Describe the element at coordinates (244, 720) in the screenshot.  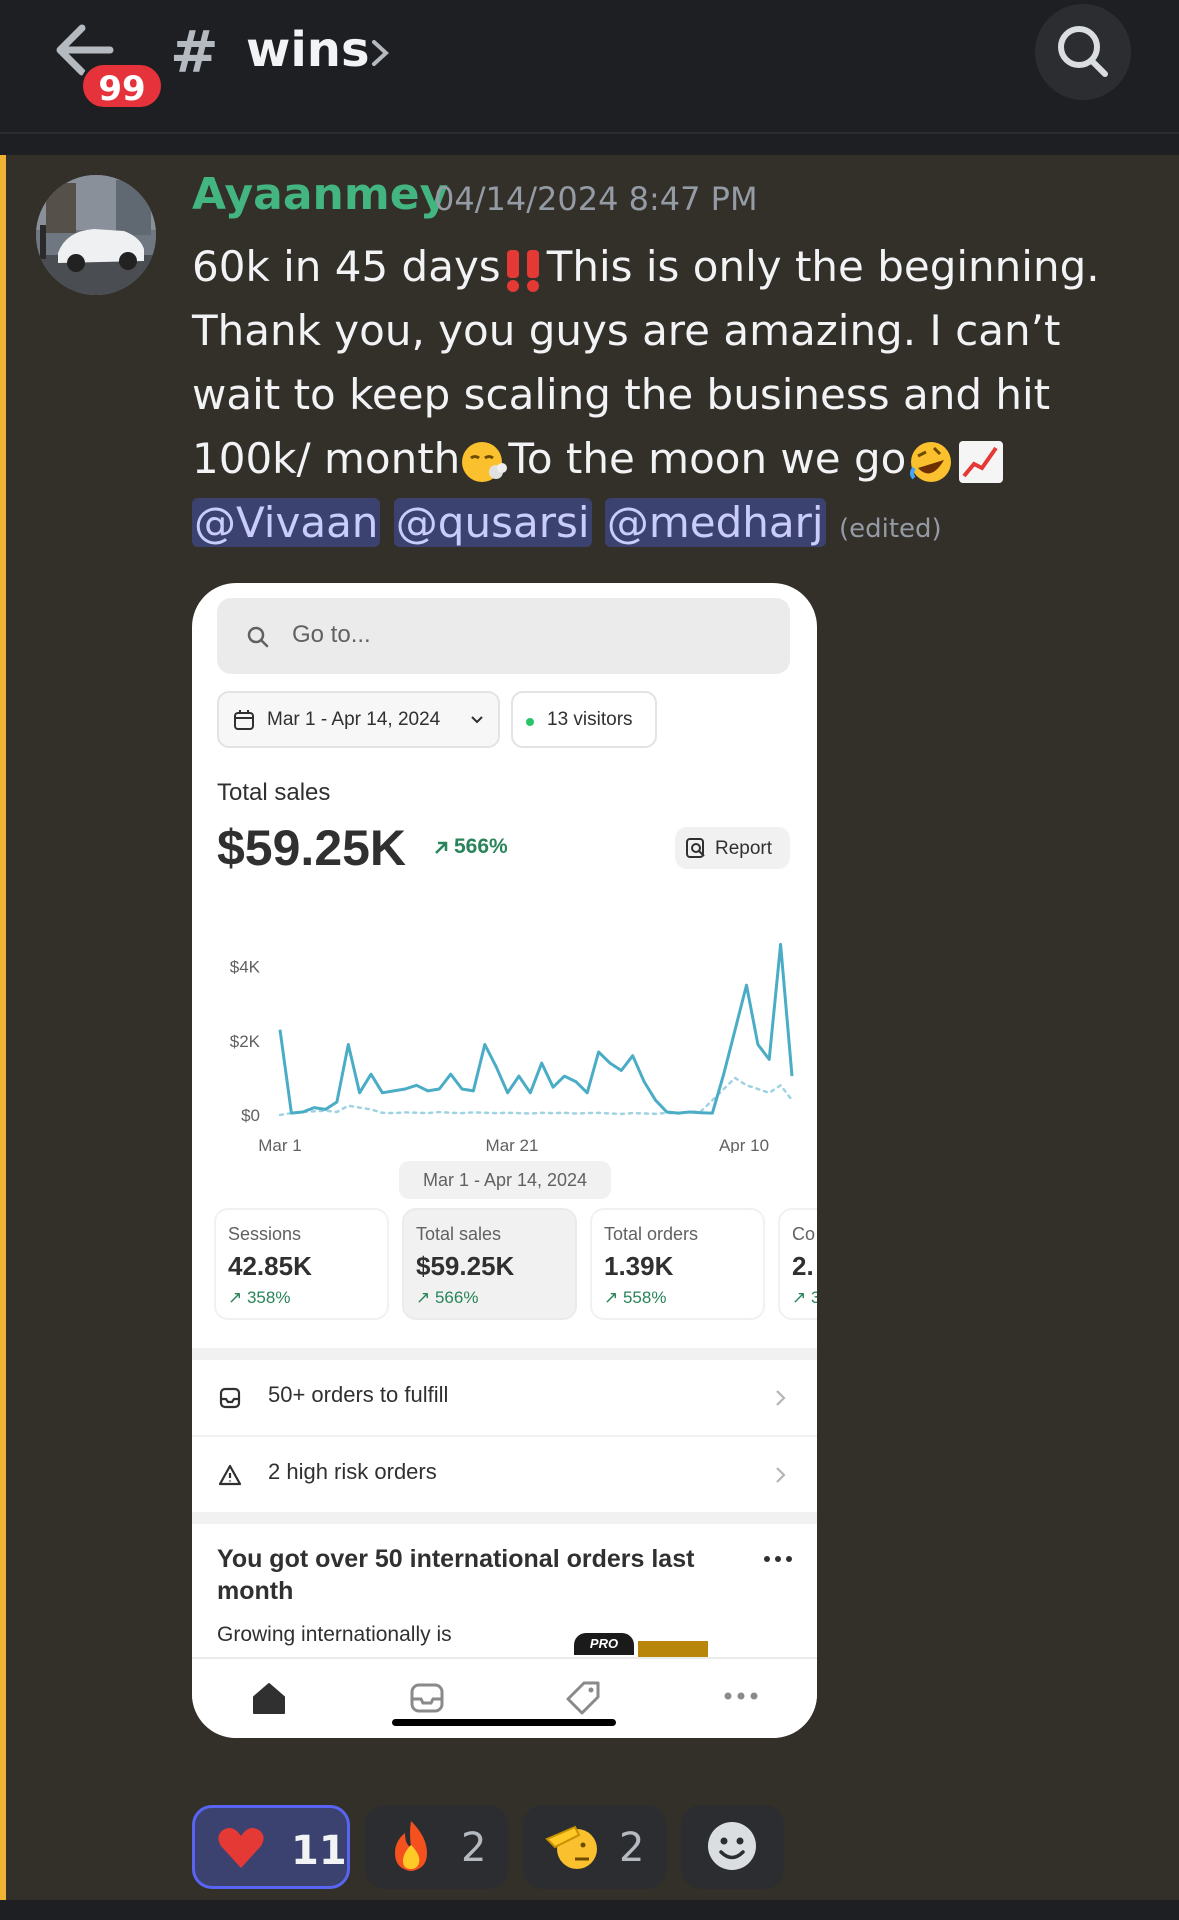
I see `calendar-icon` at that location.